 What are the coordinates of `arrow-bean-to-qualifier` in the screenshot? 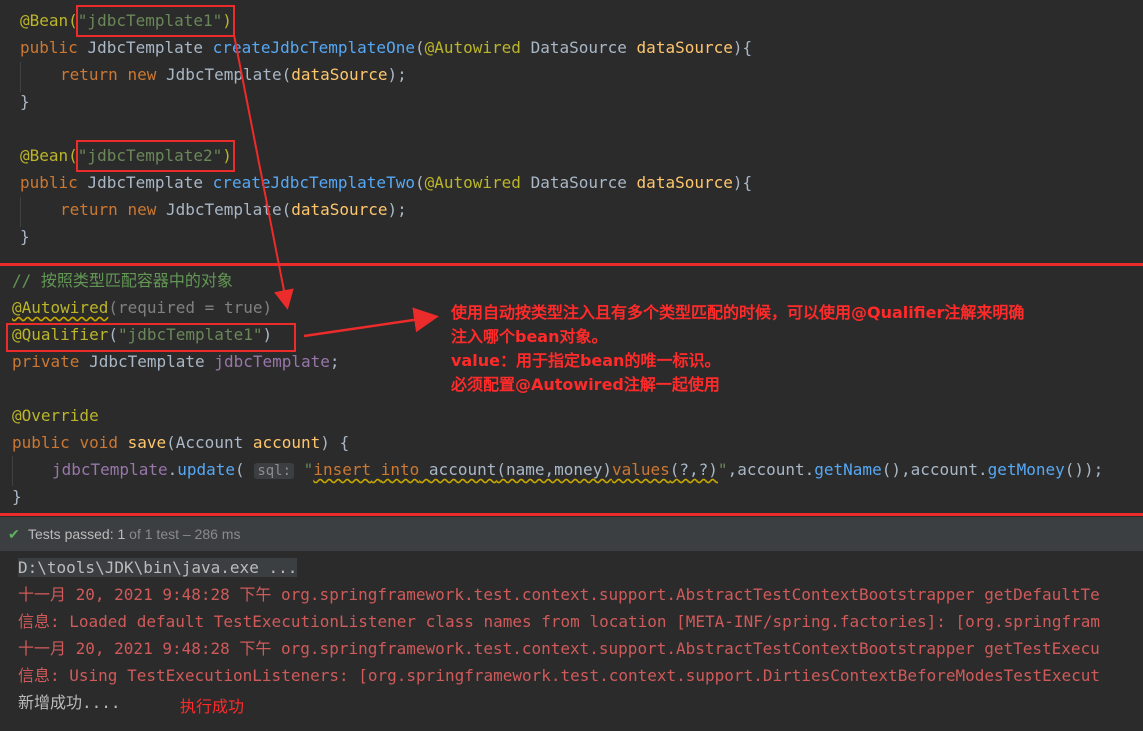 It's located at (263, 172).